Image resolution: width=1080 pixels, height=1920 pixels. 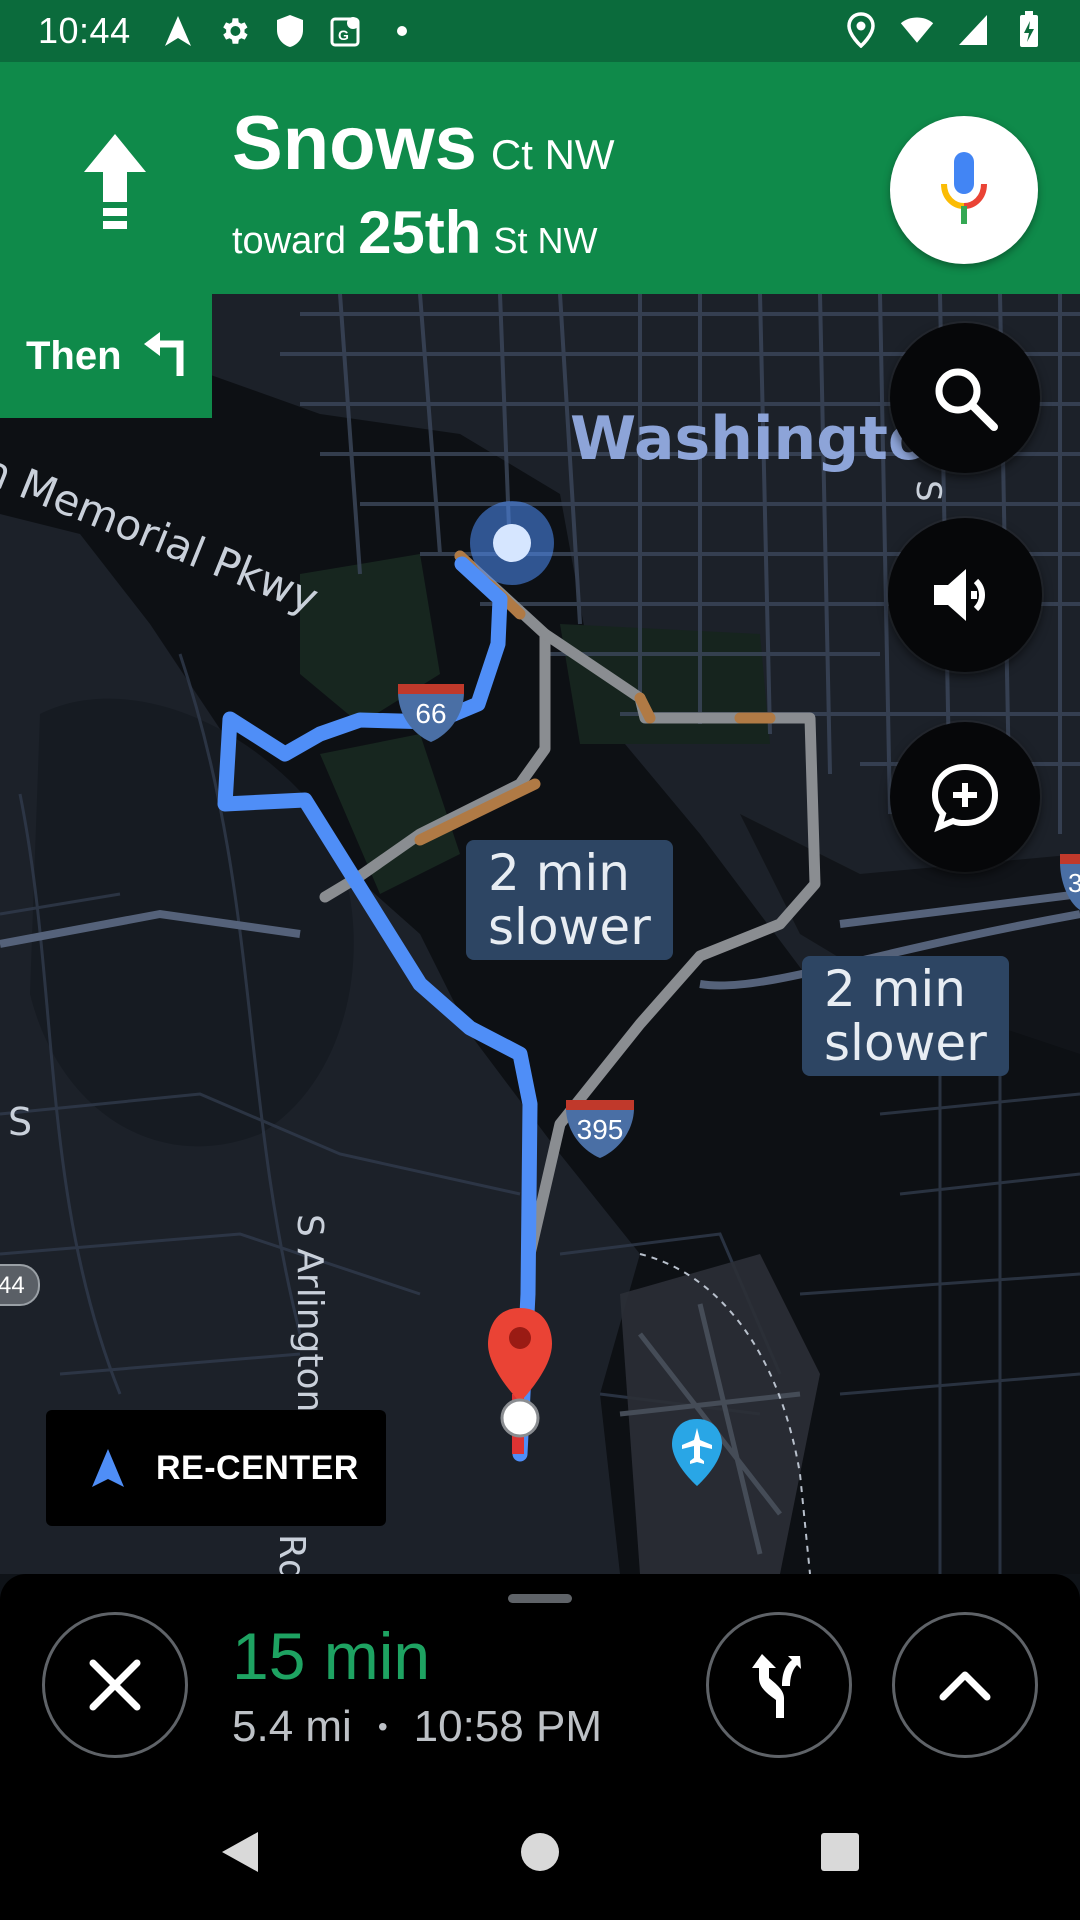 I want to click on i66-shield-label: 66, so click(x=431, y=713).